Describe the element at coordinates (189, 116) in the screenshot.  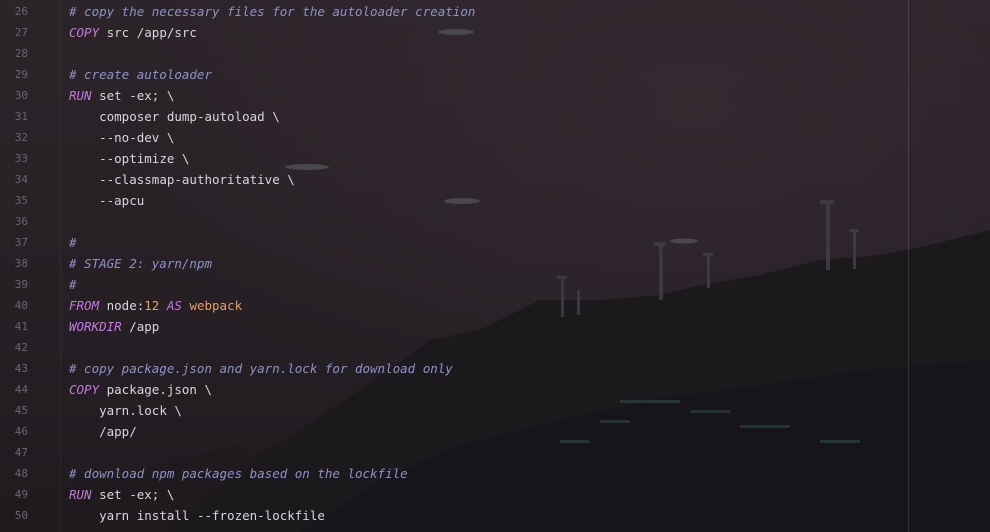
I see `code-token-plain: composer dump-autoload \` at that location.